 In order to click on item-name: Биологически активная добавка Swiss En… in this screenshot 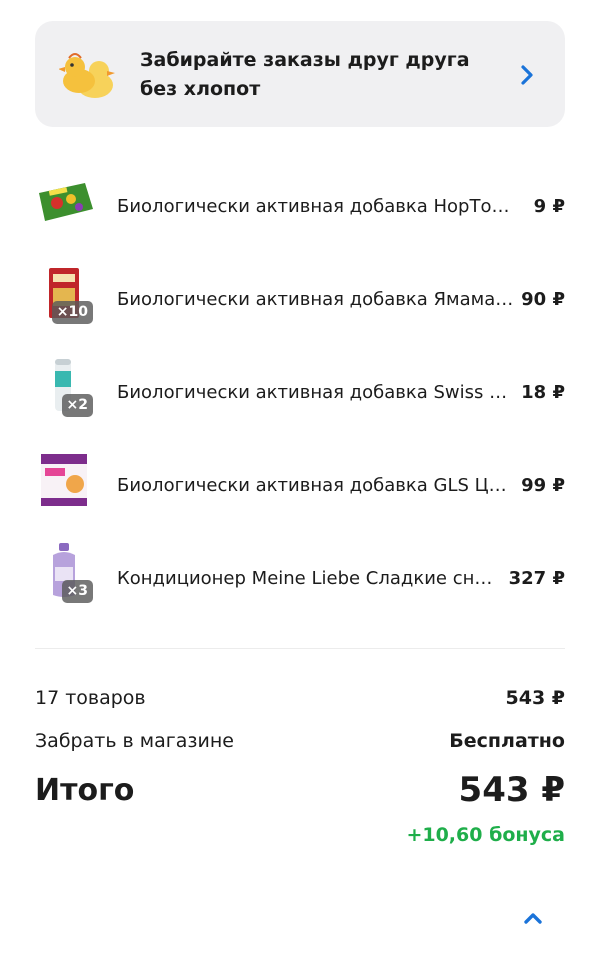, I will do `click(316, 392)`.